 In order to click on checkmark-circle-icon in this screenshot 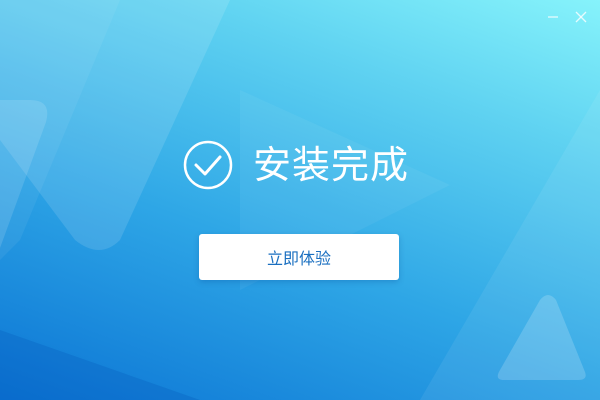, I will do `click(208, 165)`.